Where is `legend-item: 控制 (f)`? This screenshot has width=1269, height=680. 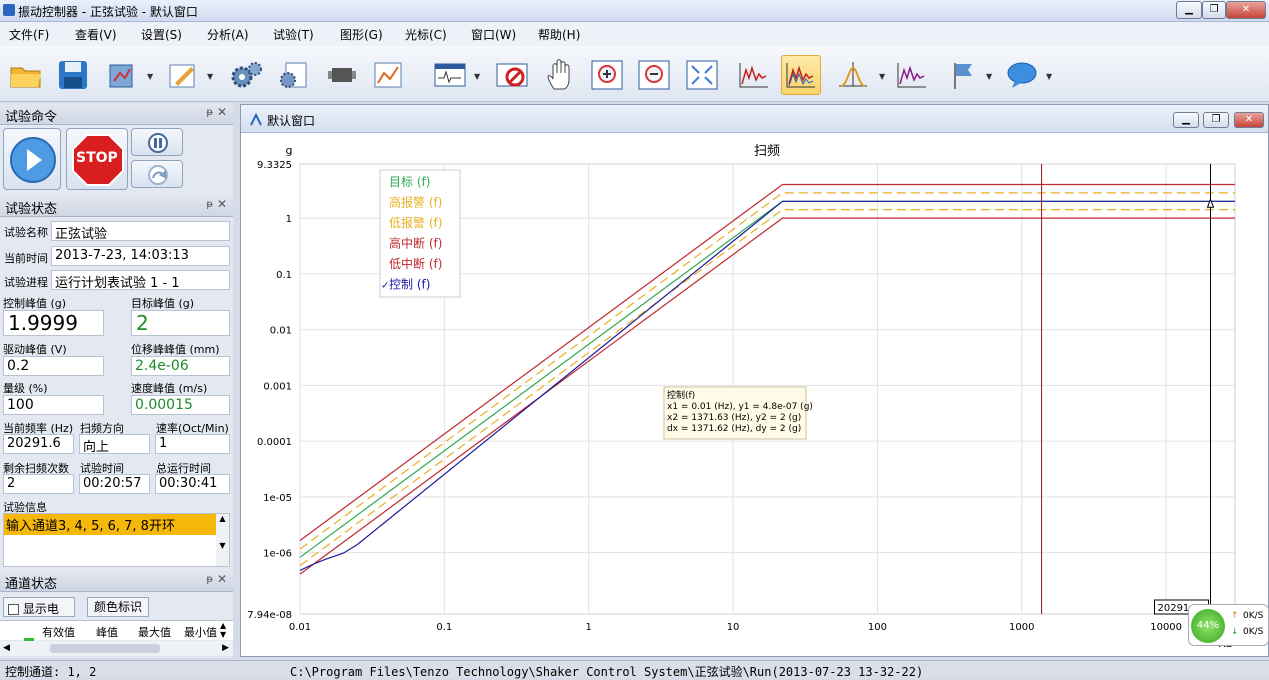
legend-item: 控制 (f) is located at coordinates (409, 285).